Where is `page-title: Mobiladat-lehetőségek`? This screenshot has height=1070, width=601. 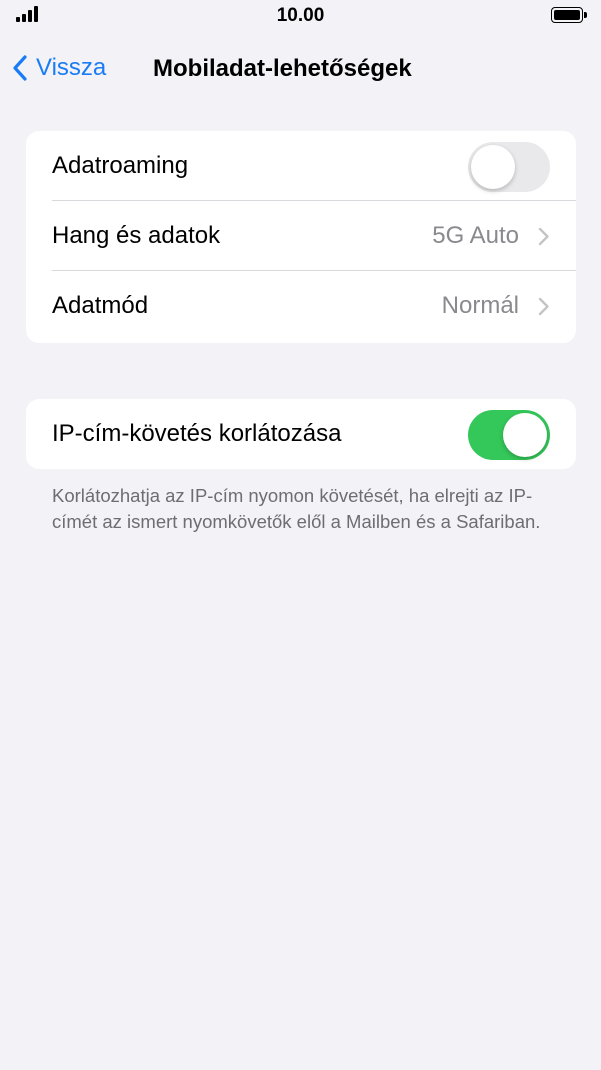
page-title: Mobiladat-lehetőségek is located at coordinates (282, 68).